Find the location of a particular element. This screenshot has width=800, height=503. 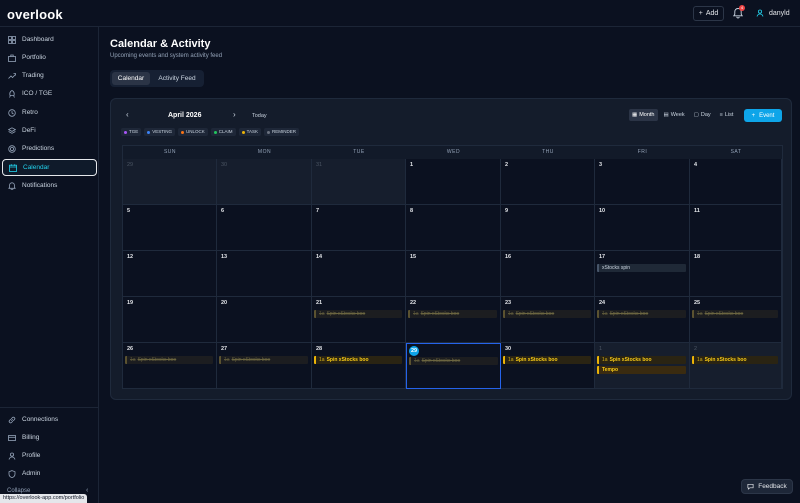

day-cell: 10 is located at coordinates (642, 228).